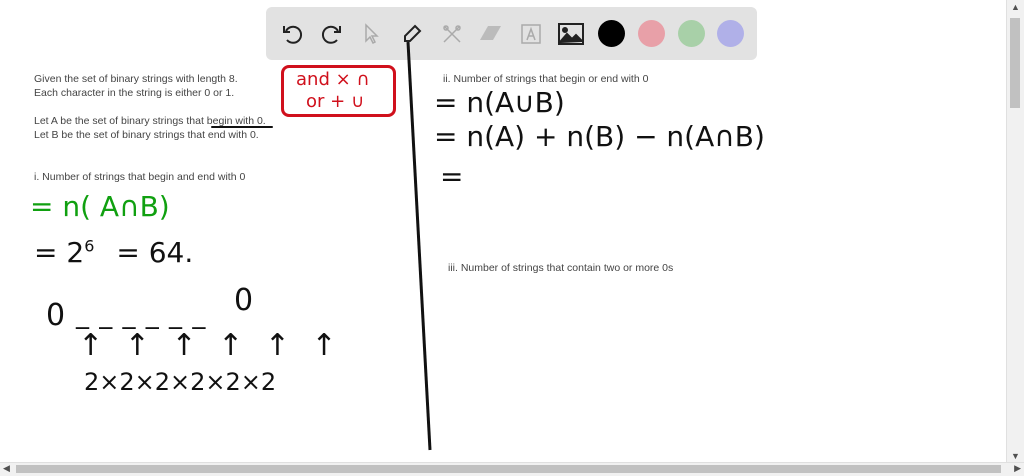 The height and width of the screenshot is (476, 1024). I want to click on scroll-up-icon: ▲, so click(1015, 7).